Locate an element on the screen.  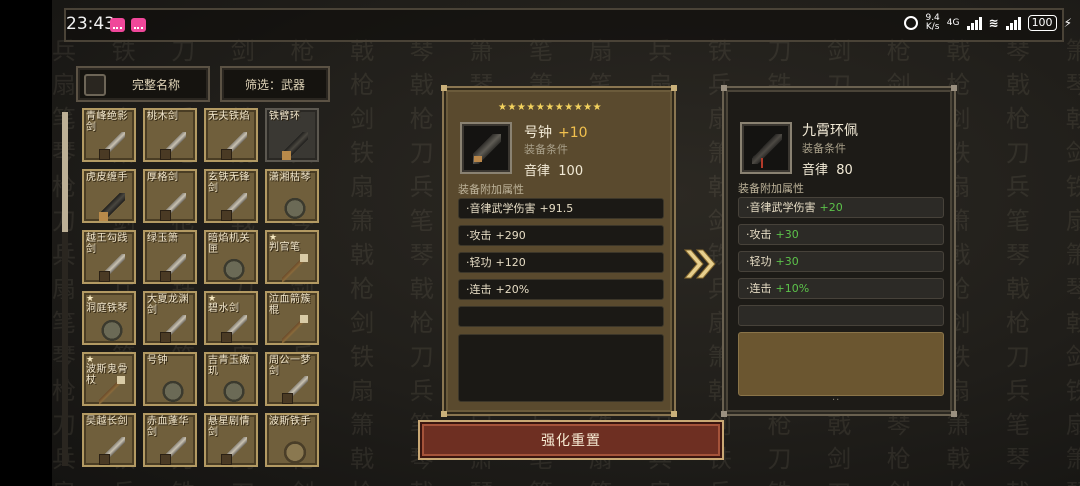
attribute-row: ·轻功 +120 is located at coordinates (561, 262).